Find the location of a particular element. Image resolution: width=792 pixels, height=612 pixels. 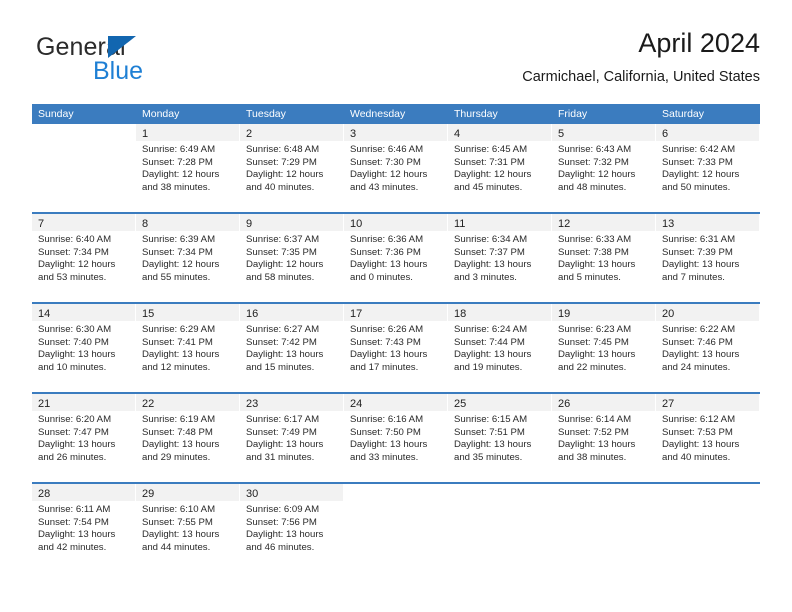

sunset-text: Sunset: 7:37 PM is located at coordinates (489, 252).